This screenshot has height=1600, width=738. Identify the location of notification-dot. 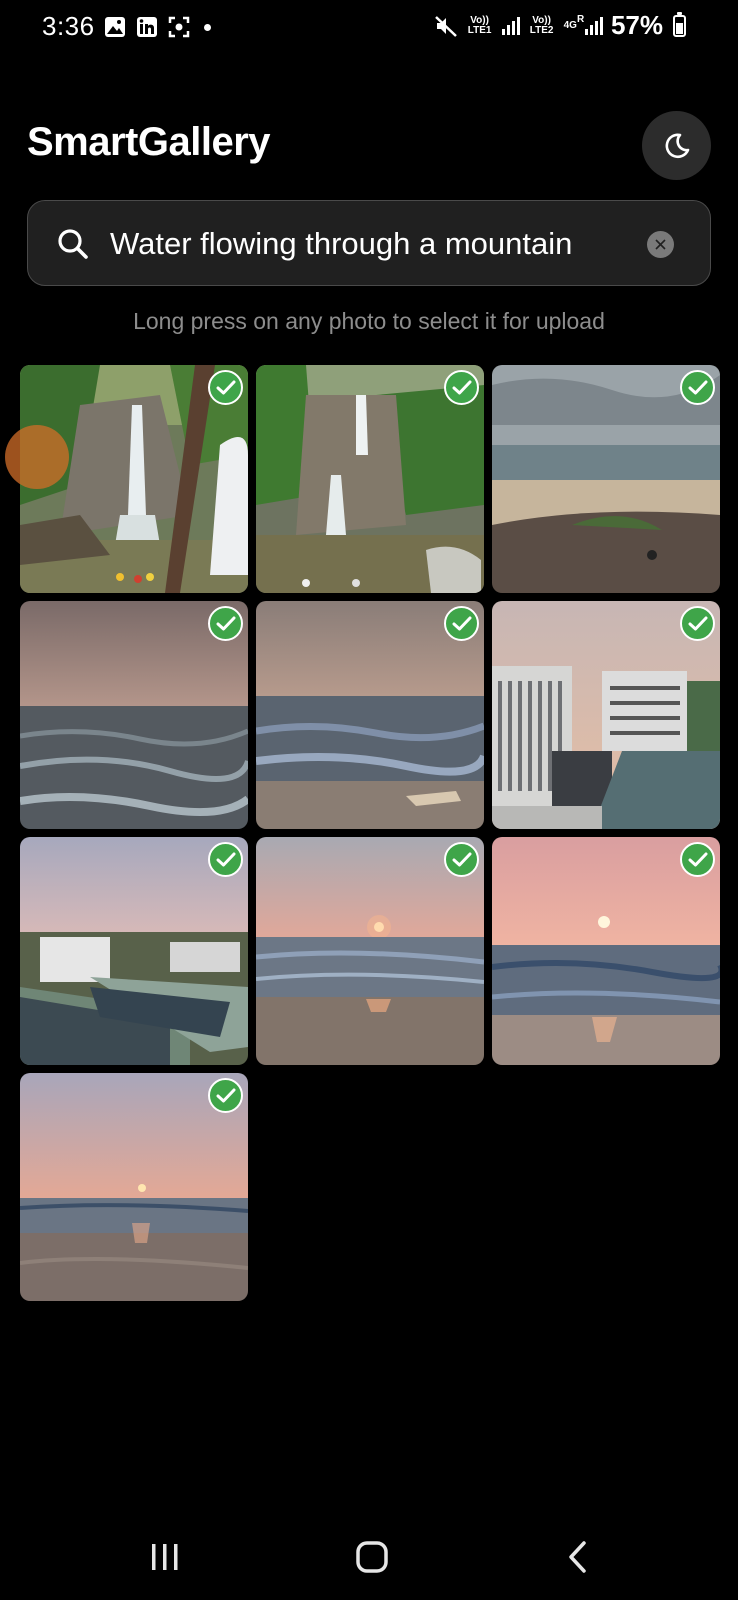
(207, 27).